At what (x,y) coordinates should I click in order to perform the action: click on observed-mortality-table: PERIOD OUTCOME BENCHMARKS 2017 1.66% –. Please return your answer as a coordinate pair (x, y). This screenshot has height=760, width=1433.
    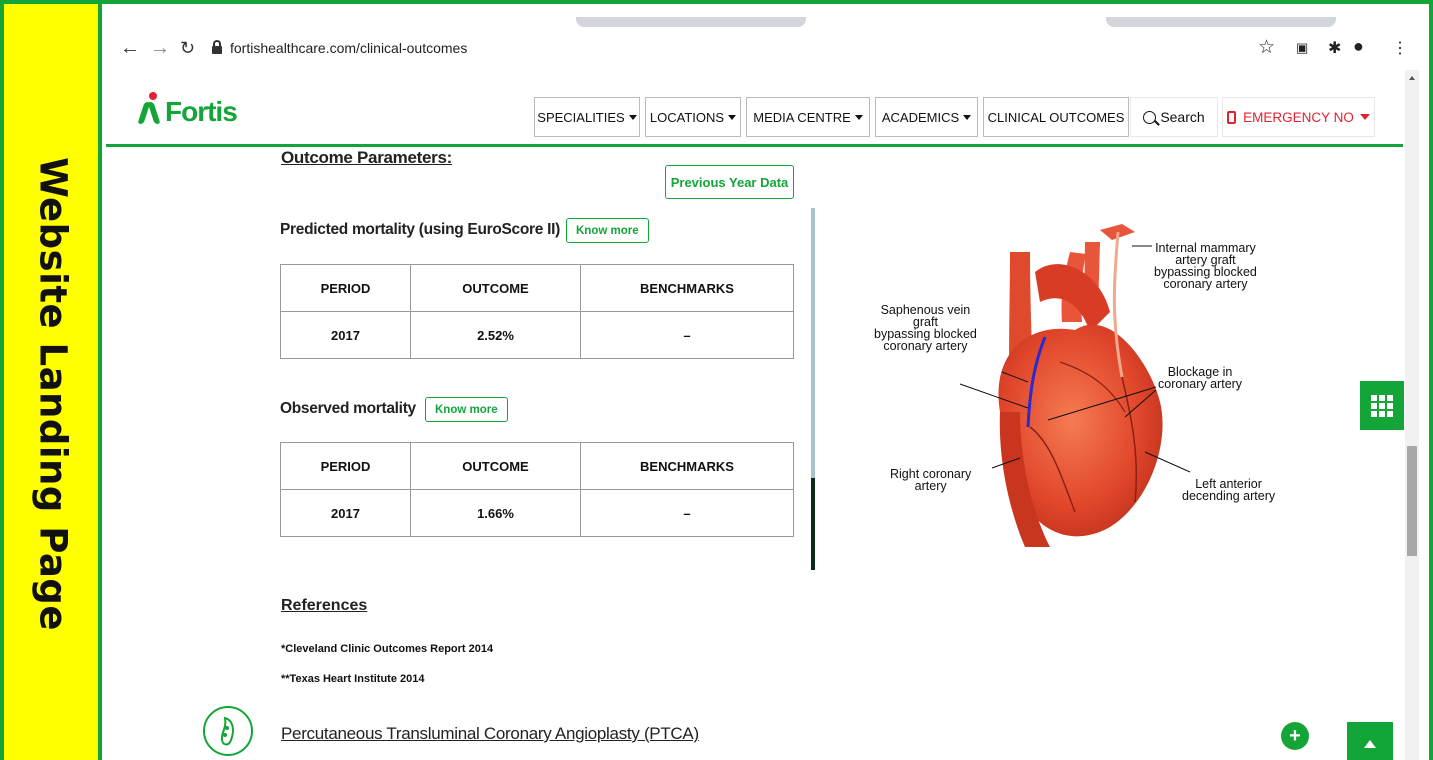
    Looking at the image, I should click on (537, 489).